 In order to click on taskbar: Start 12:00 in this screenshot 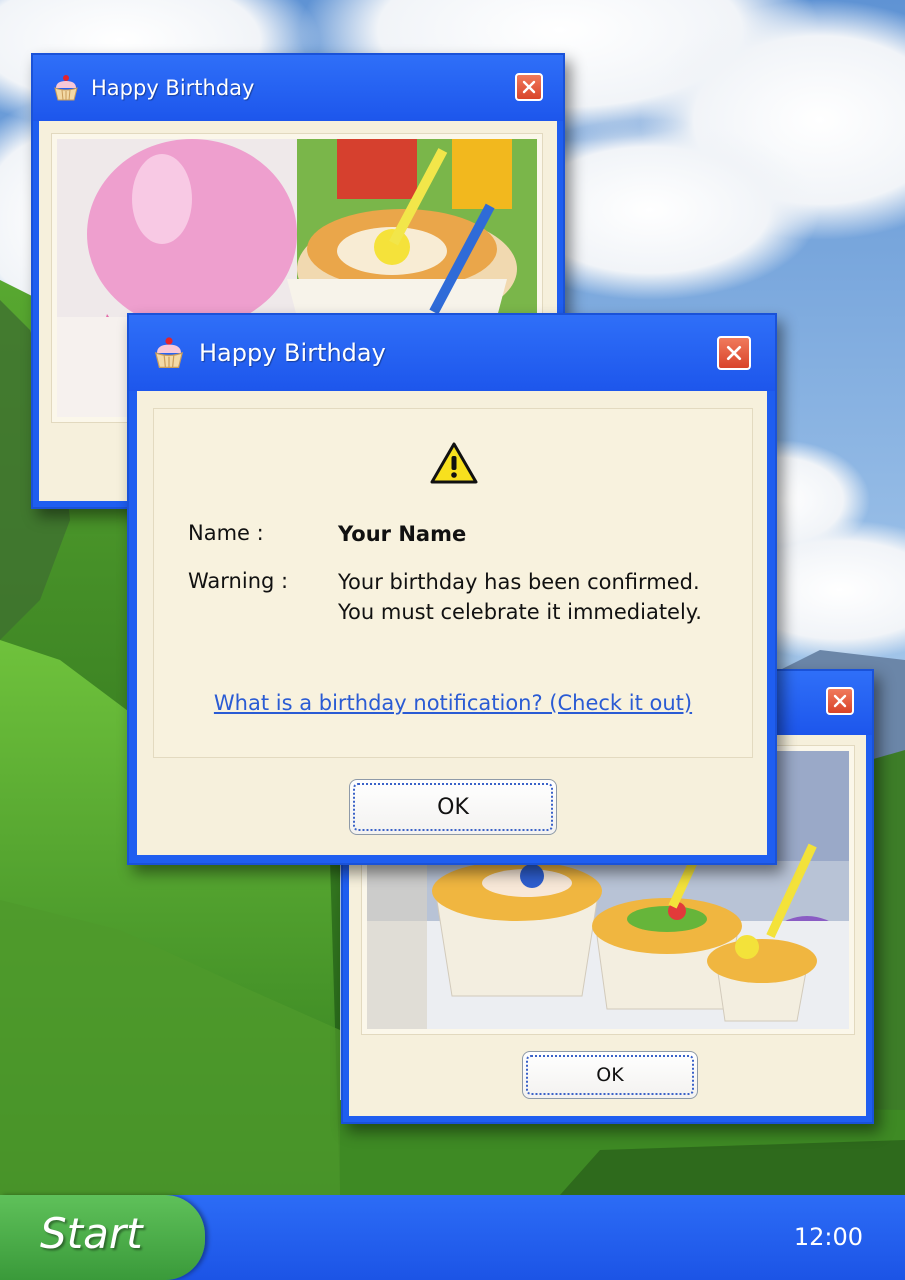, I will do `click(452, 1237)`.